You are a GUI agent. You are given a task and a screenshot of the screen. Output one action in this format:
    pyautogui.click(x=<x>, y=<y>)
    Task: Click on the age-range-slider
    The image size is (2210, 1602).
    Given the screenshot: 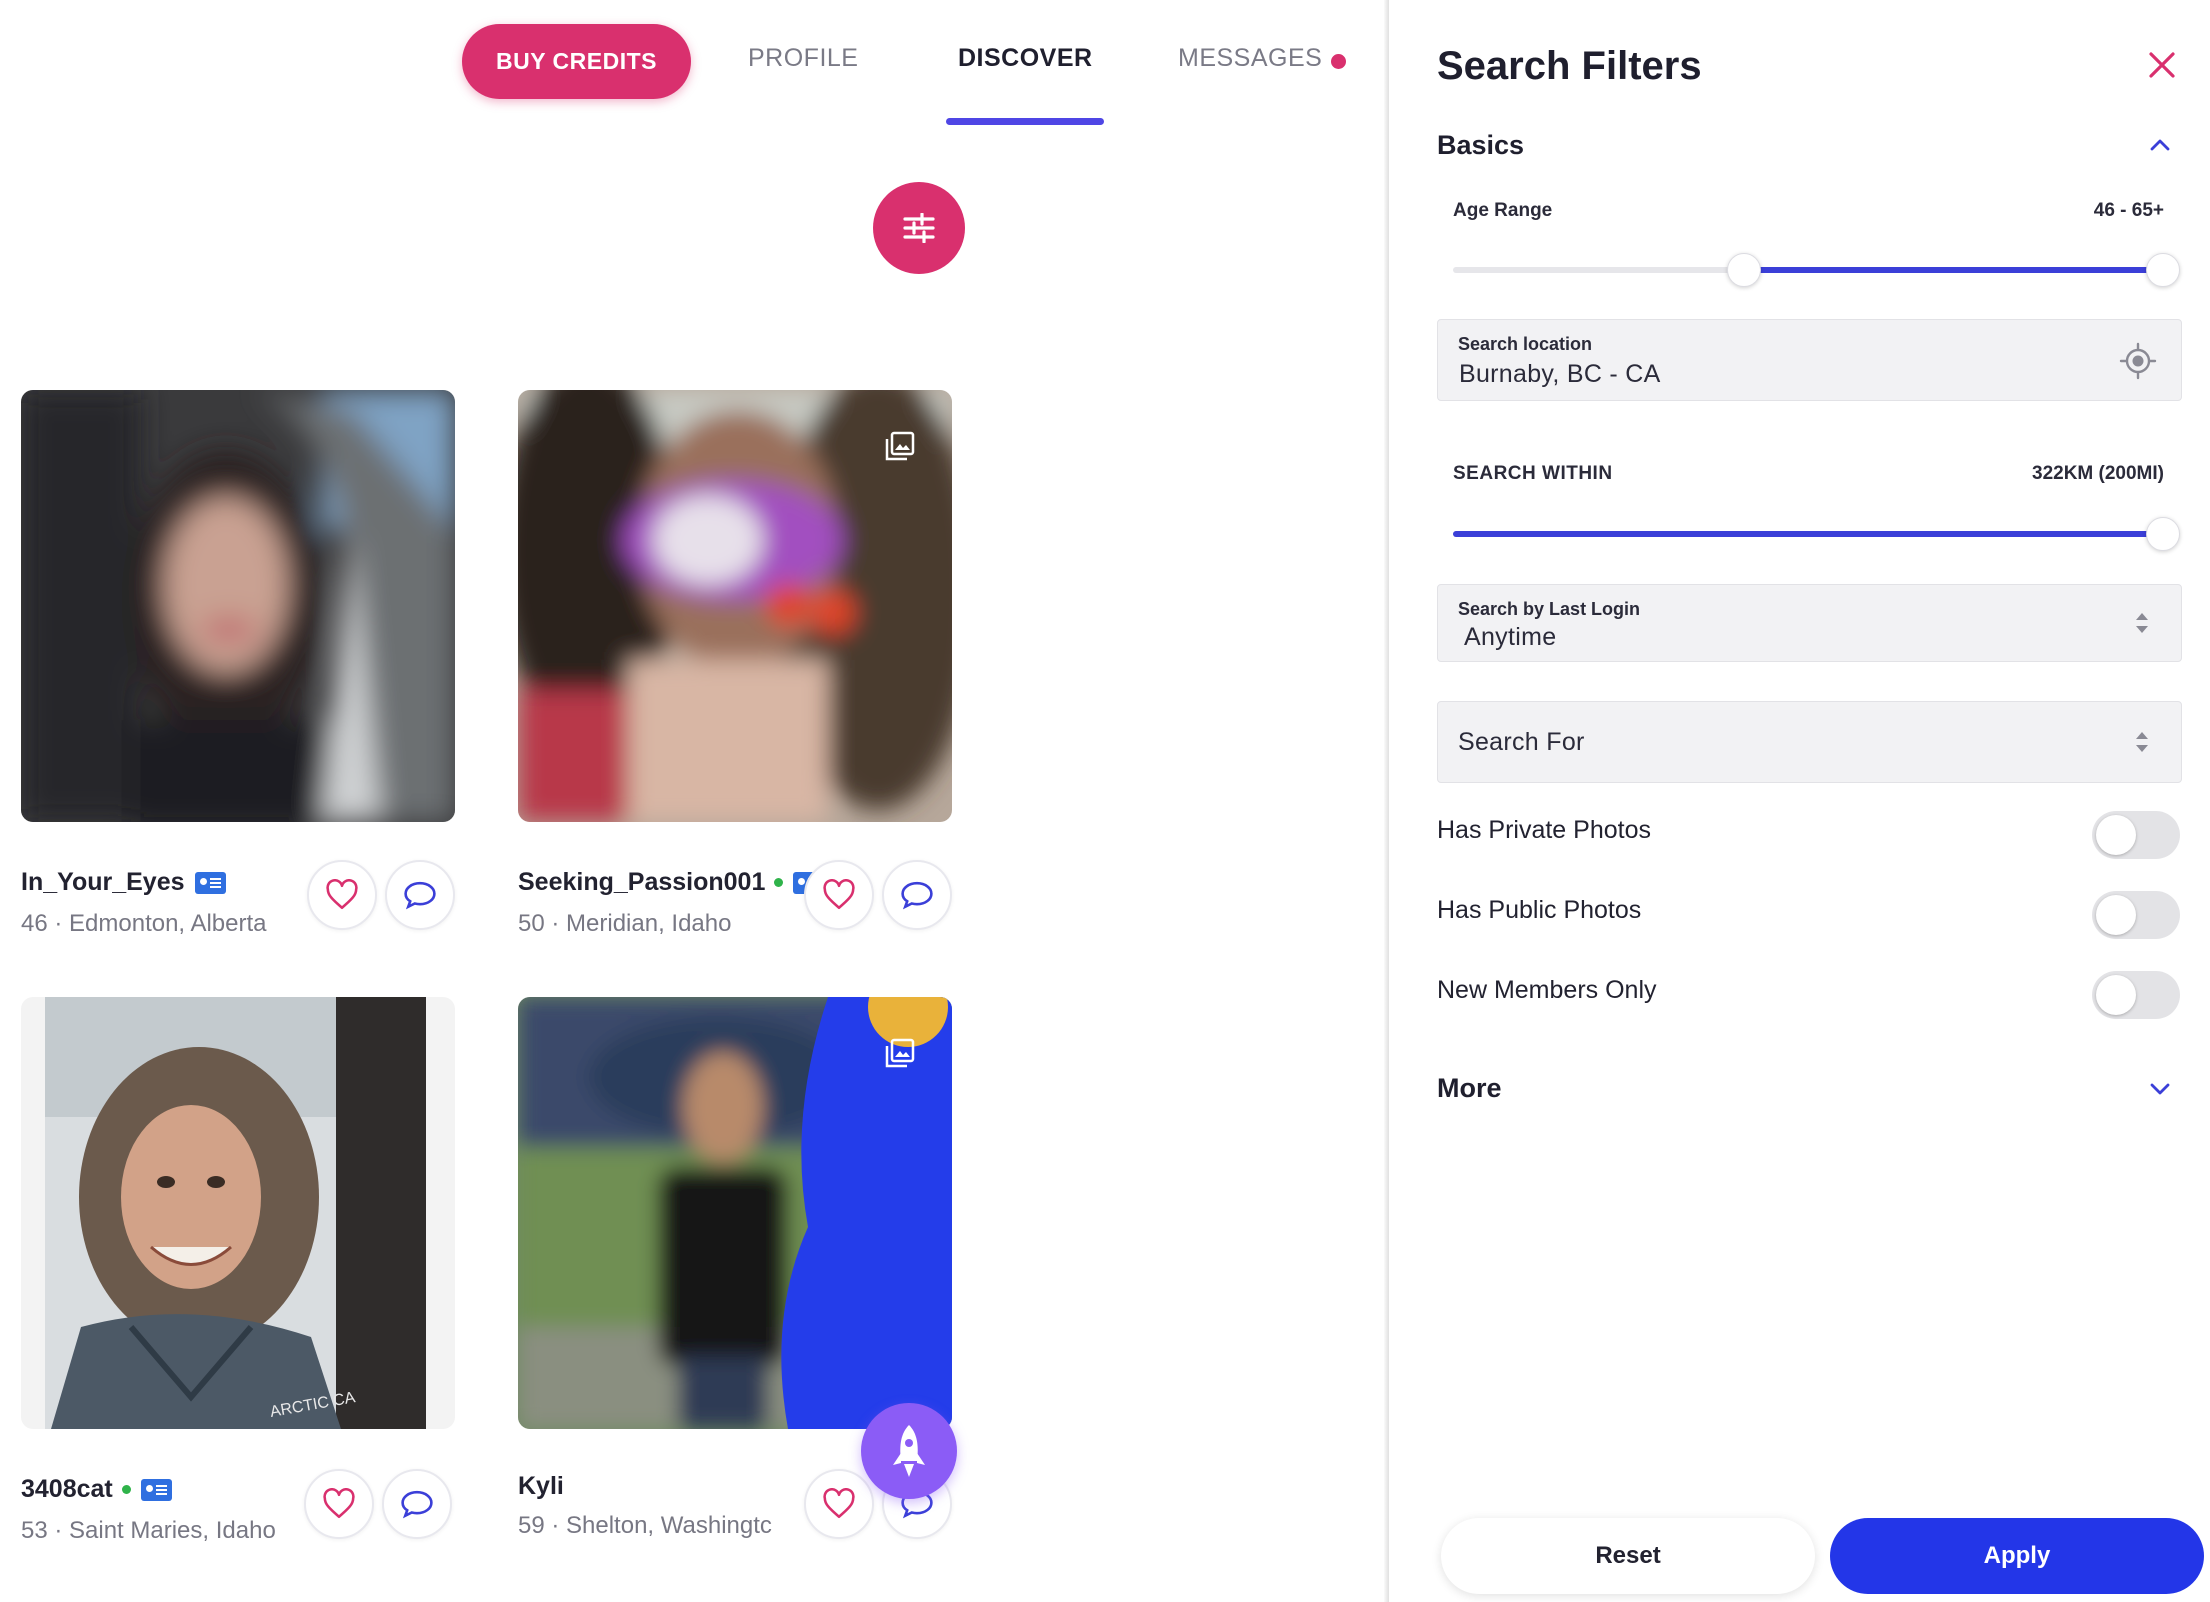 What is the action you would take?
    pyautogui.click(x=1816, y=270)
    